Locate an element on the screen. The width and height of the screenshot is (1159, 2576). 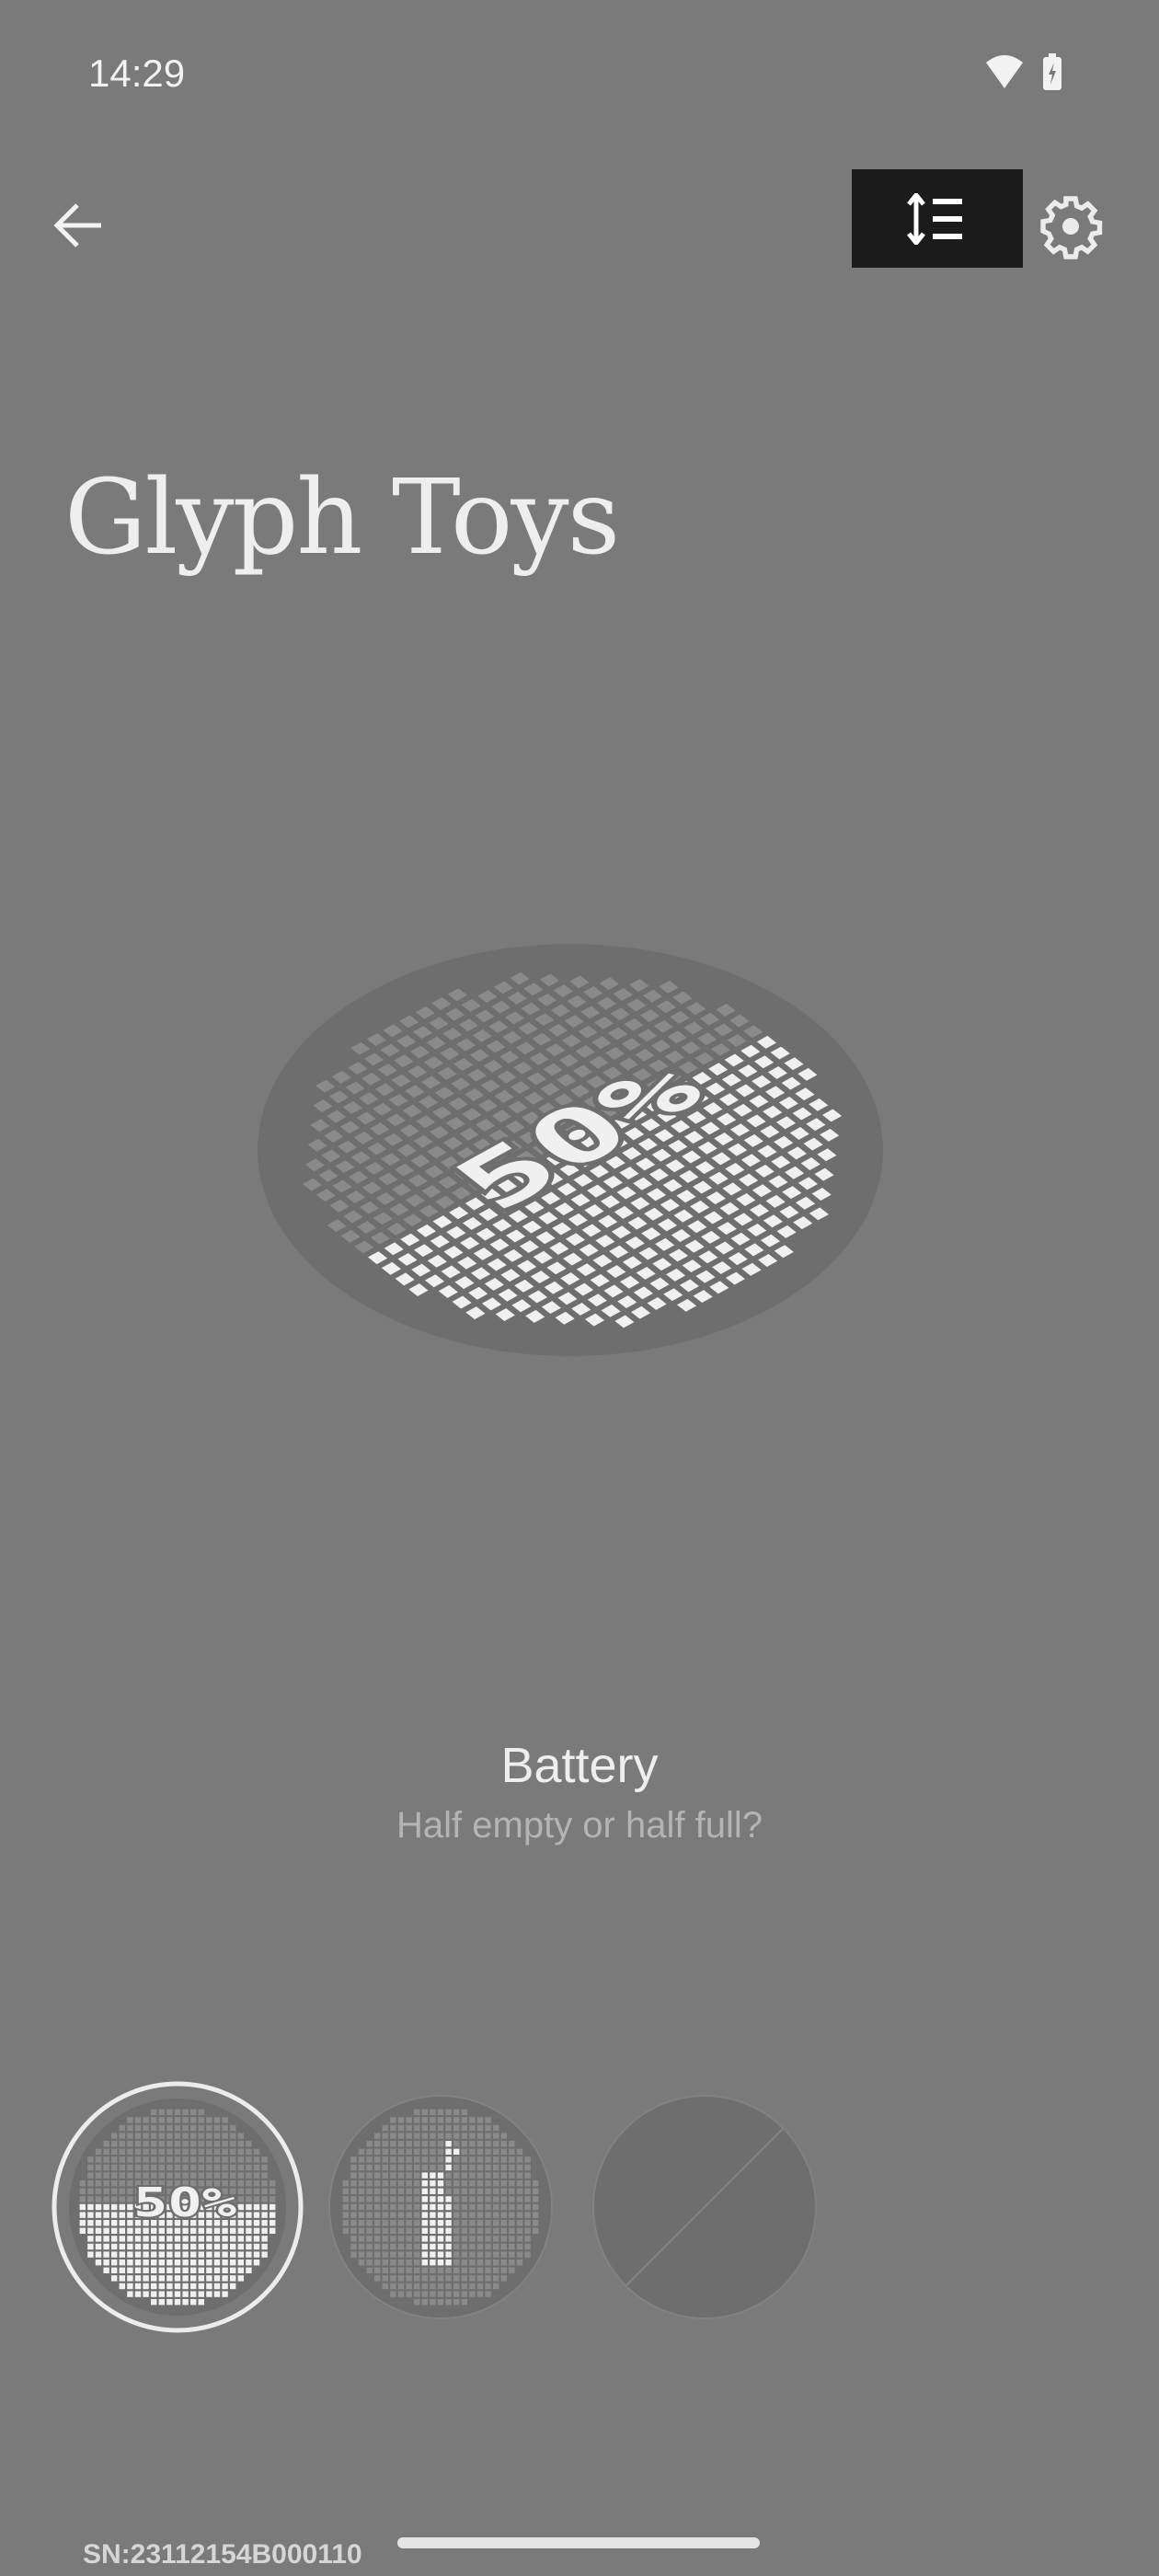
back-button is located at coordinates (80, 225).